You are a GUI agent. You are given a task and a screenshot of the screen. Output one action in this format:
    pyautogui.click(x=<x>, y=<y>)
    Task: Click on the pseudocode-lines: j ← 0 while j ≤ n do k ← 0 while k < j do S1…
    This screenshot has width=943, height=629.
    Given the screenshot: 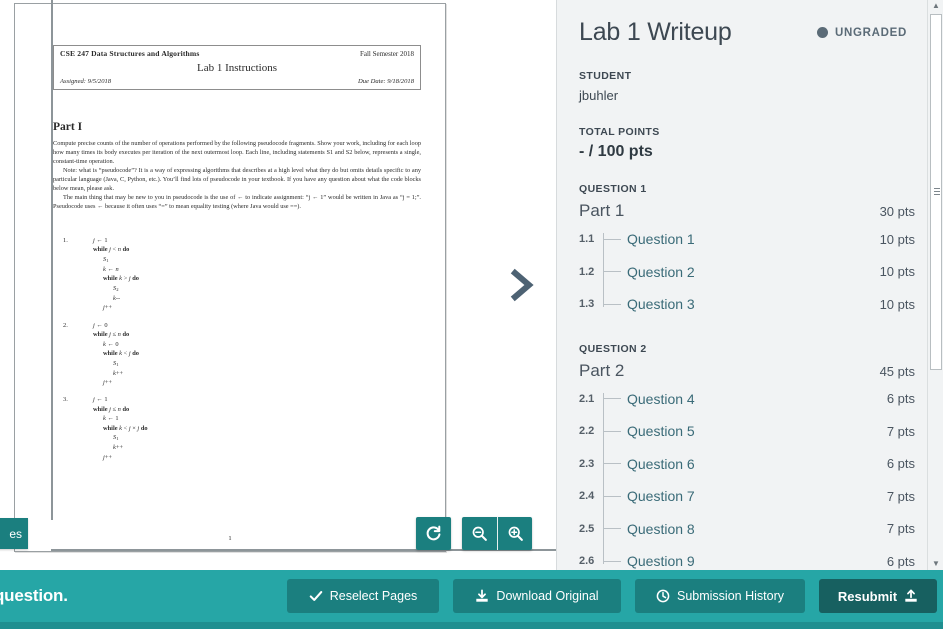 What is the action you would take?
    pyautogui.click(x=243, y=354)
    